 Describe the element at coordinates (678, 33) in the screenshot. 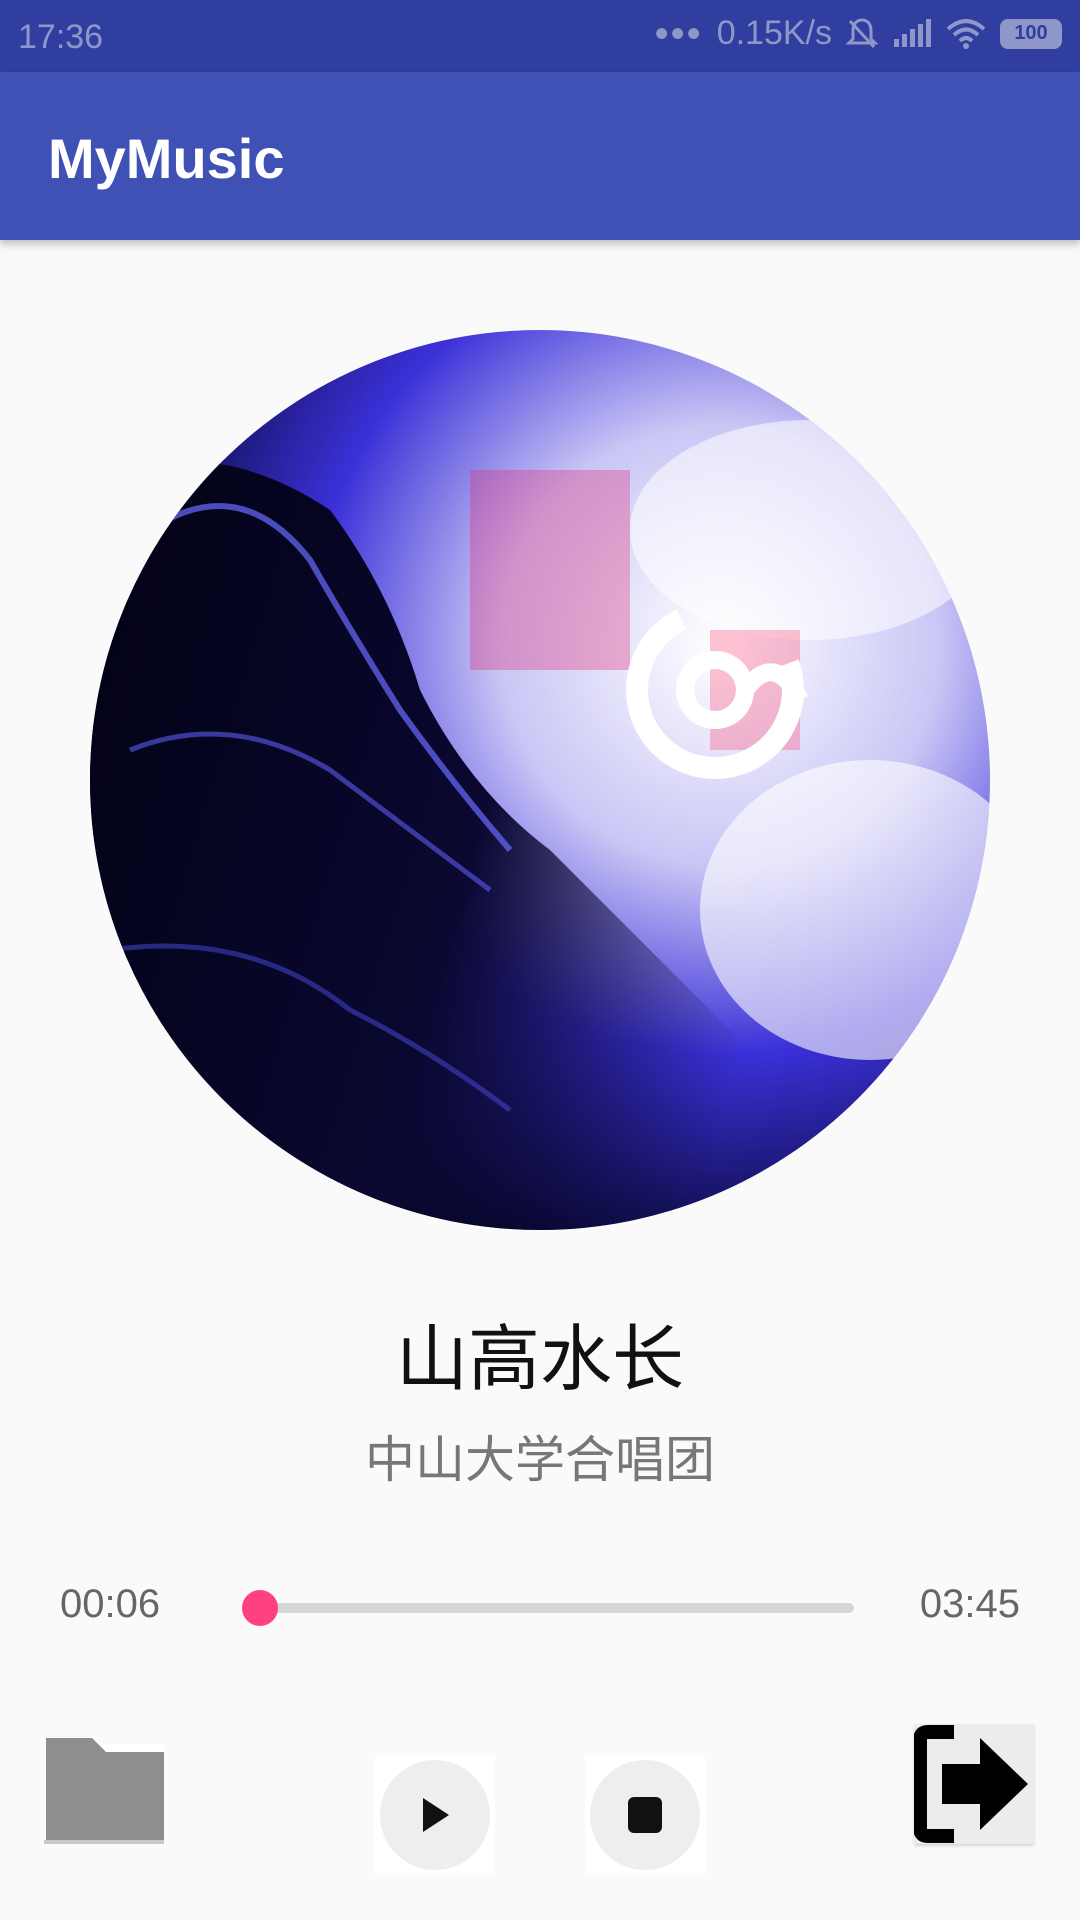

I see `more-notifications-icon: •••` at that location.